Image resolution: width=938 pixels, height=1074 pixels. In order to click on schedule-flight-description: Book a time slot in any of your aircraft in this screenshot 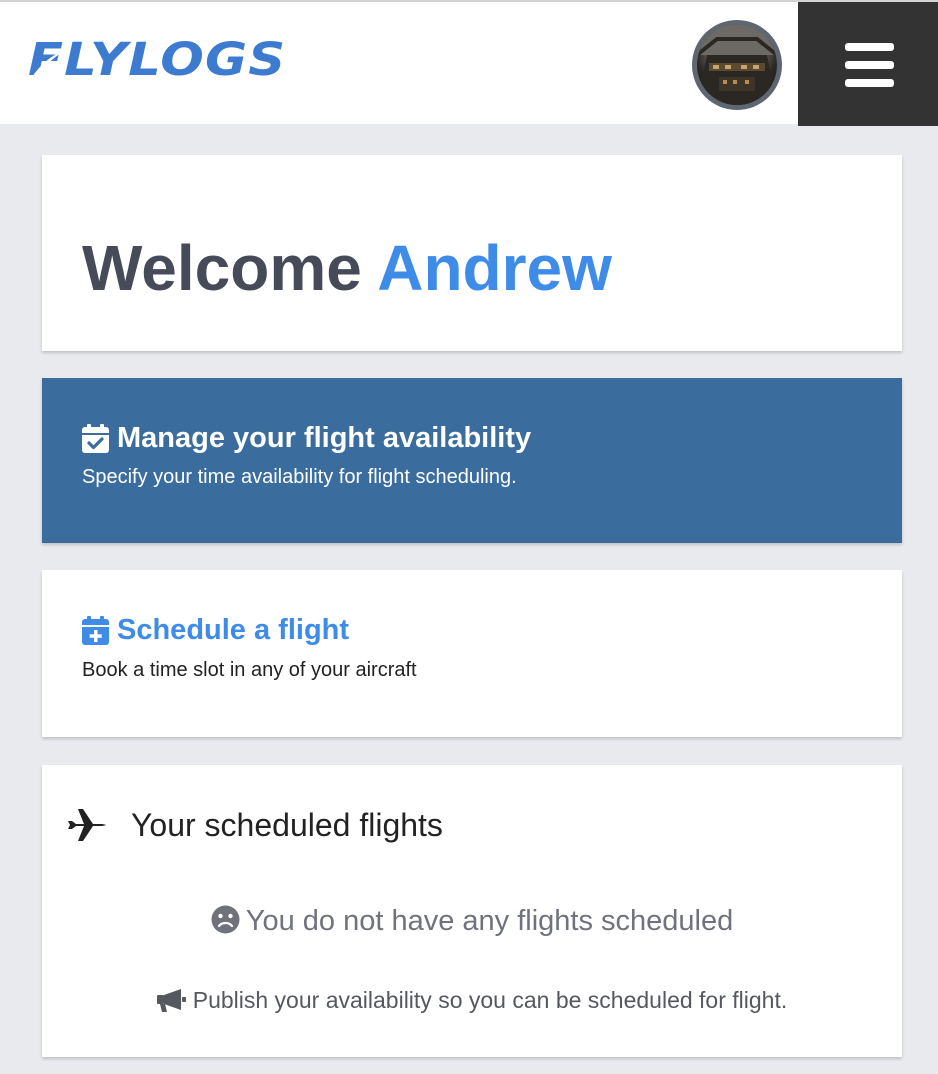, I will do `click(249, 670)`.